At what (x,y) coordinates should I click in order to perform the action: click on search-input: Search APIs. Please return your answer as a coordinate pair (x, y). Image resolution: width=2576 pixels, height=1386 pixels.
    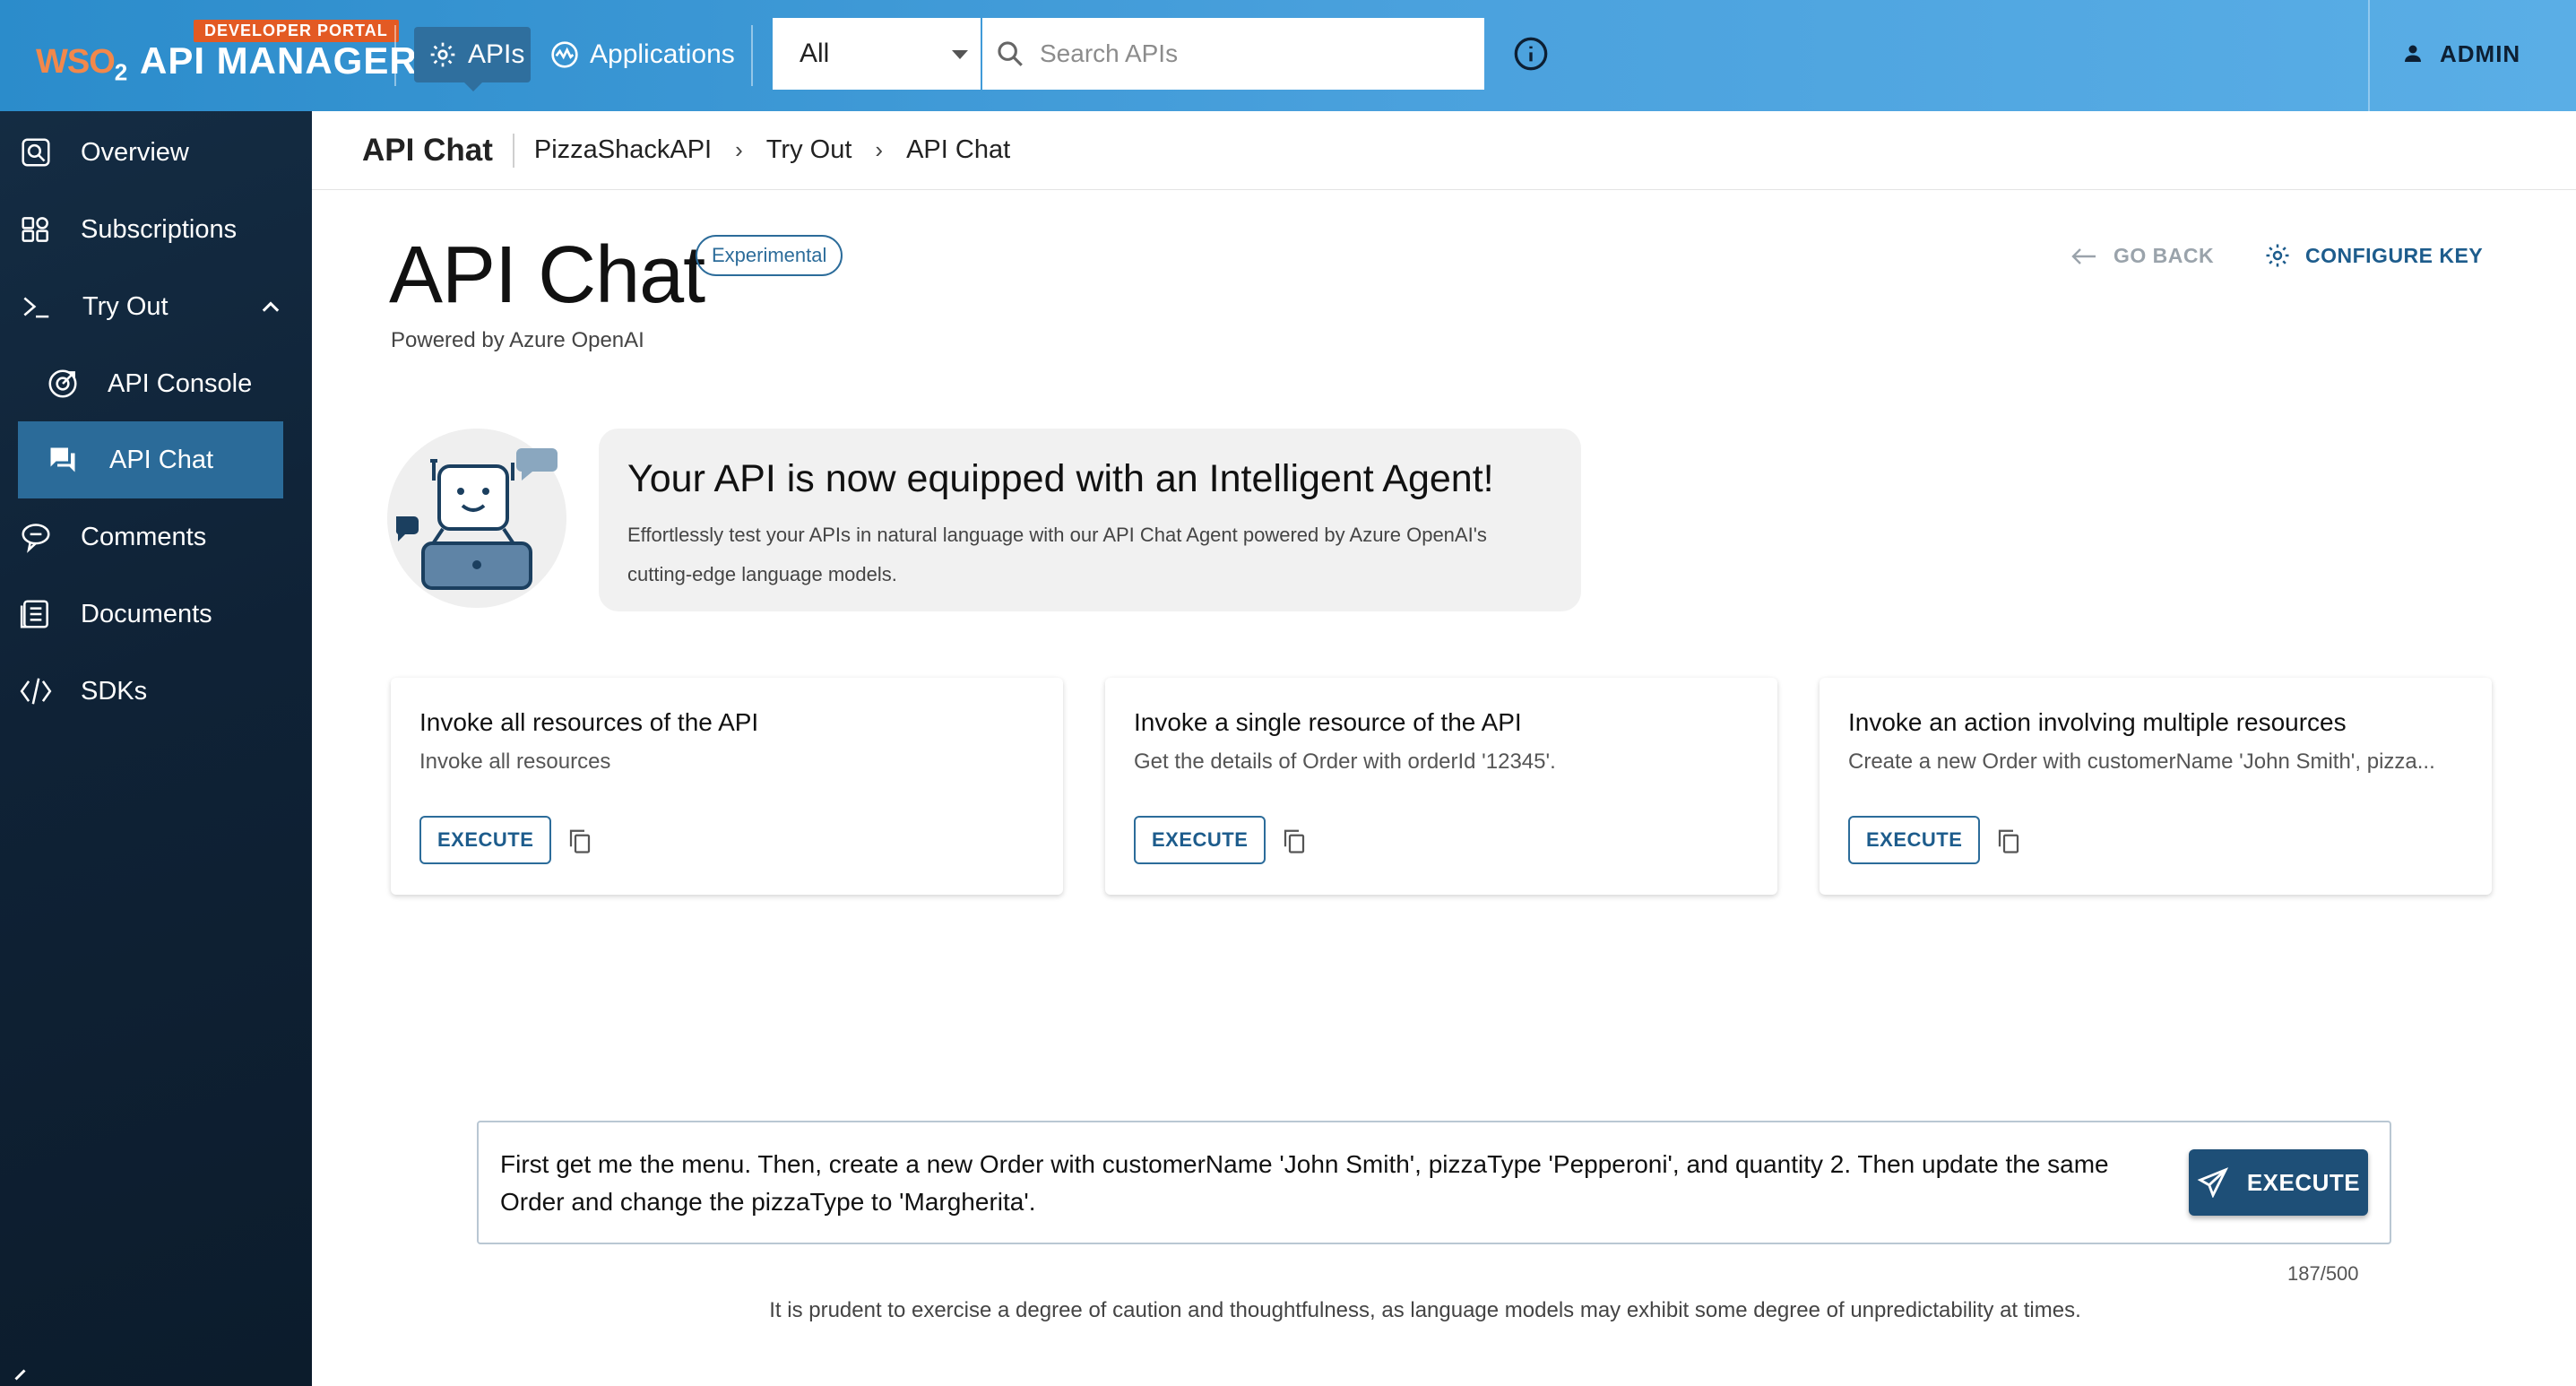
    Looking at the image, I should click on (1233, 54).